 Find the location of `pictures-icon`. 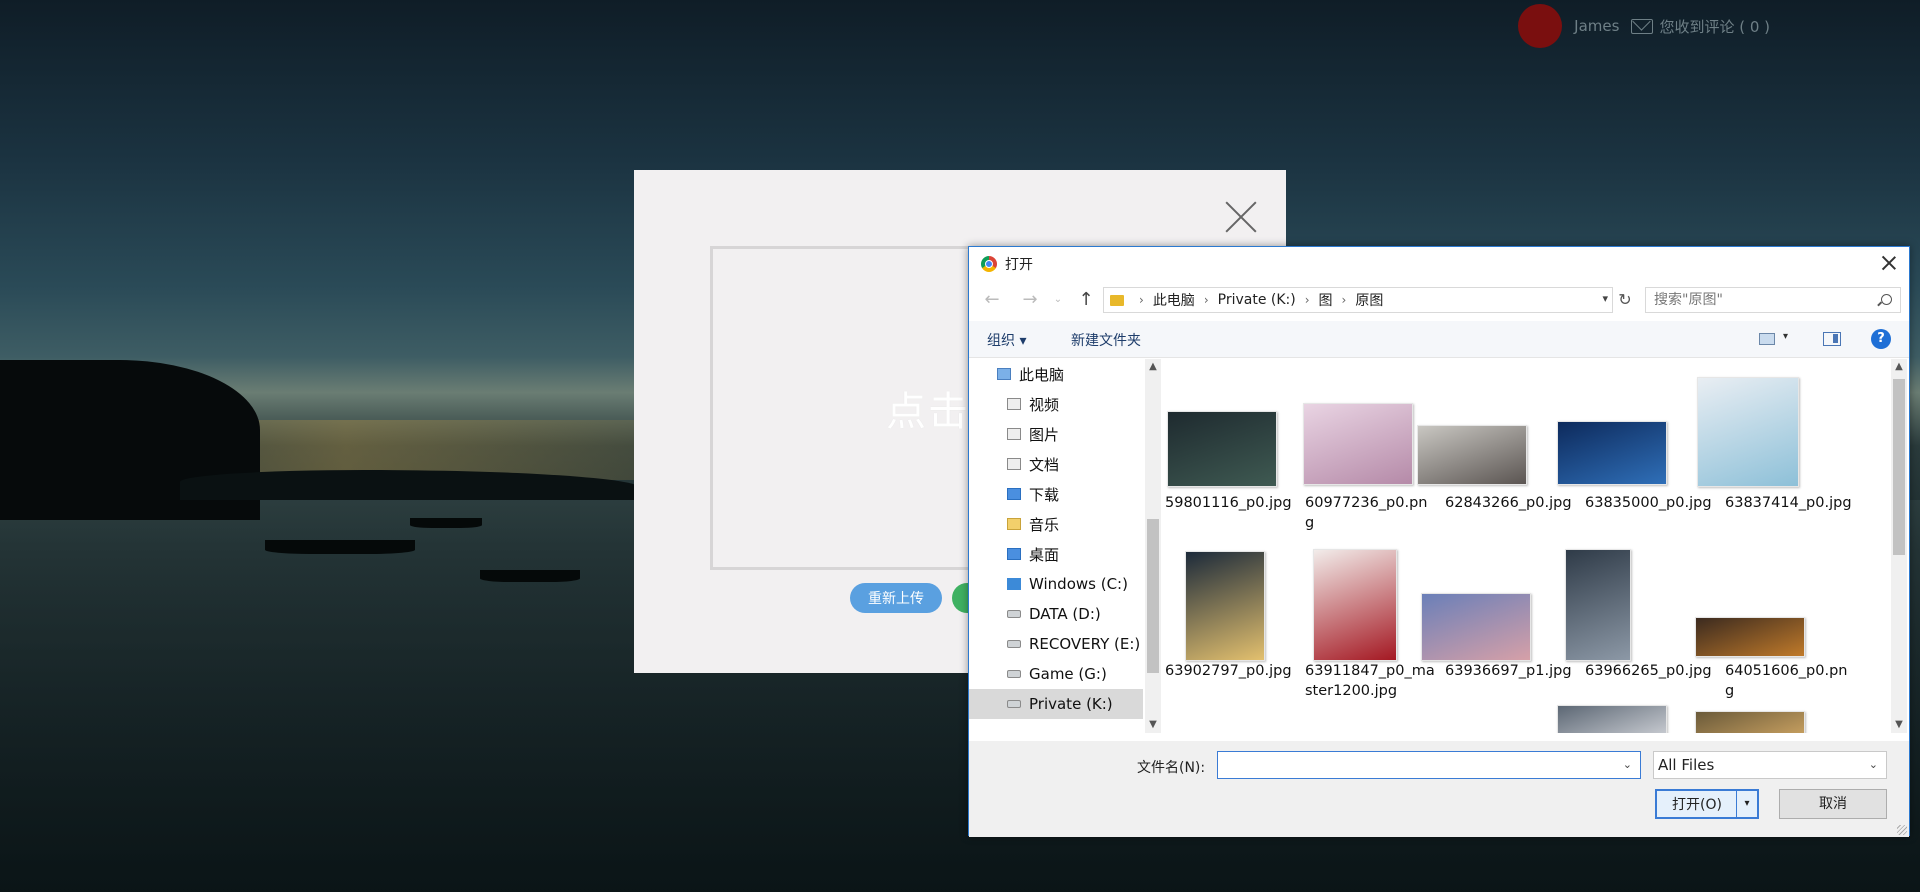

pictures-icon is located at coordinates (1014, 434).